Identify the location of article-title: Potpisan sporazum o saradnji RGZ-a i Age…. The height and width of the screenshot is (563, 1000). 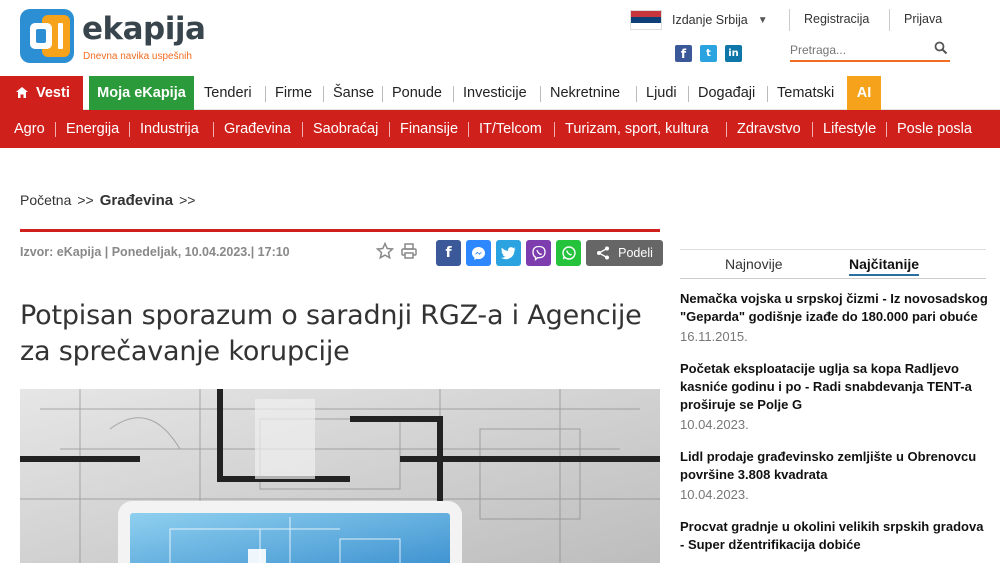
(331, 333).